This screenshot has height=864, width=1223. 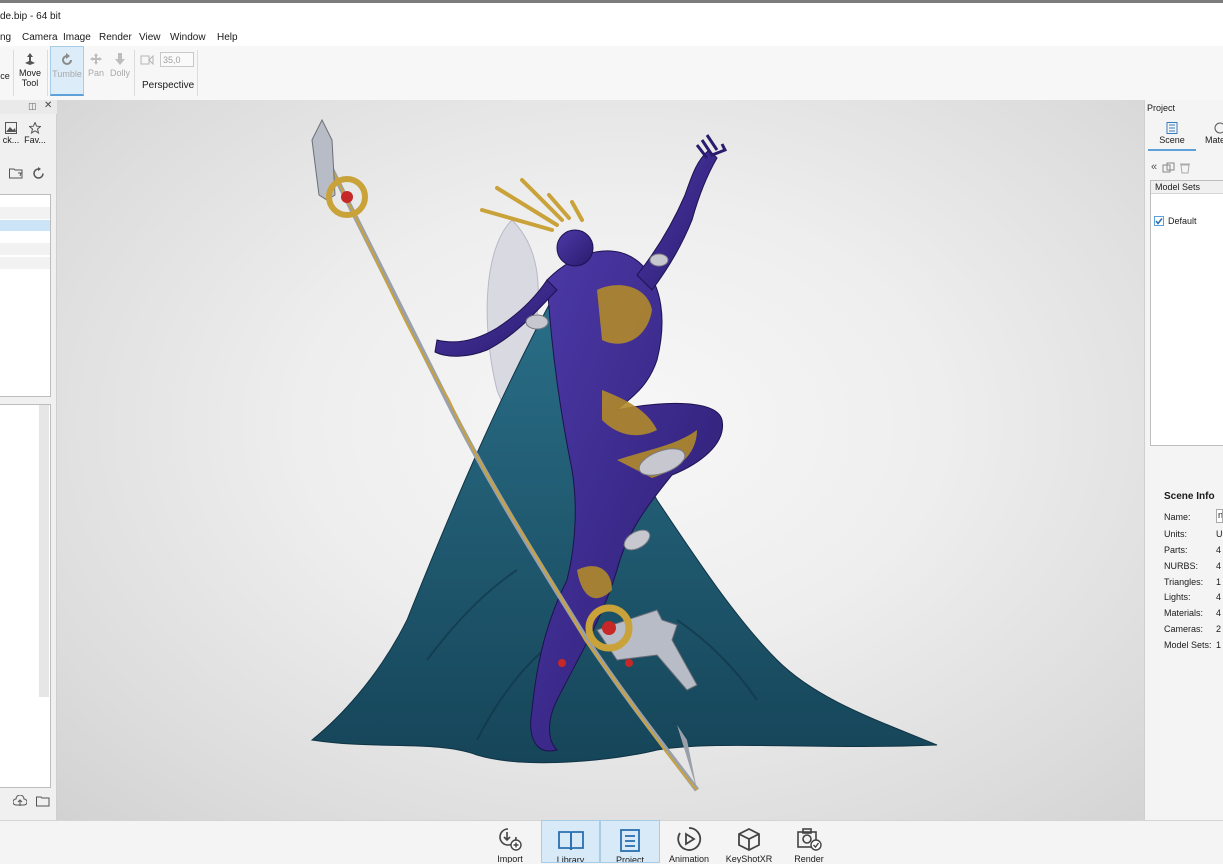 I want to click on menu-help: Help, so click(x=227, y=37).